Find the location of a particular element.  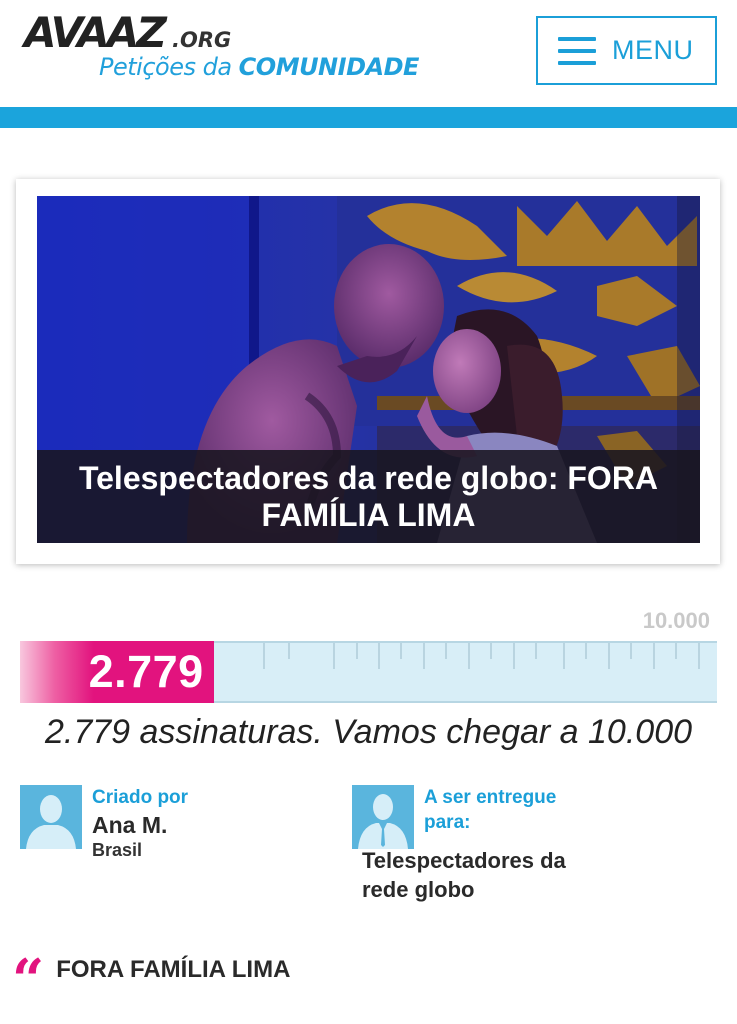

recipient-avatar is located at coordinates (383, 817).